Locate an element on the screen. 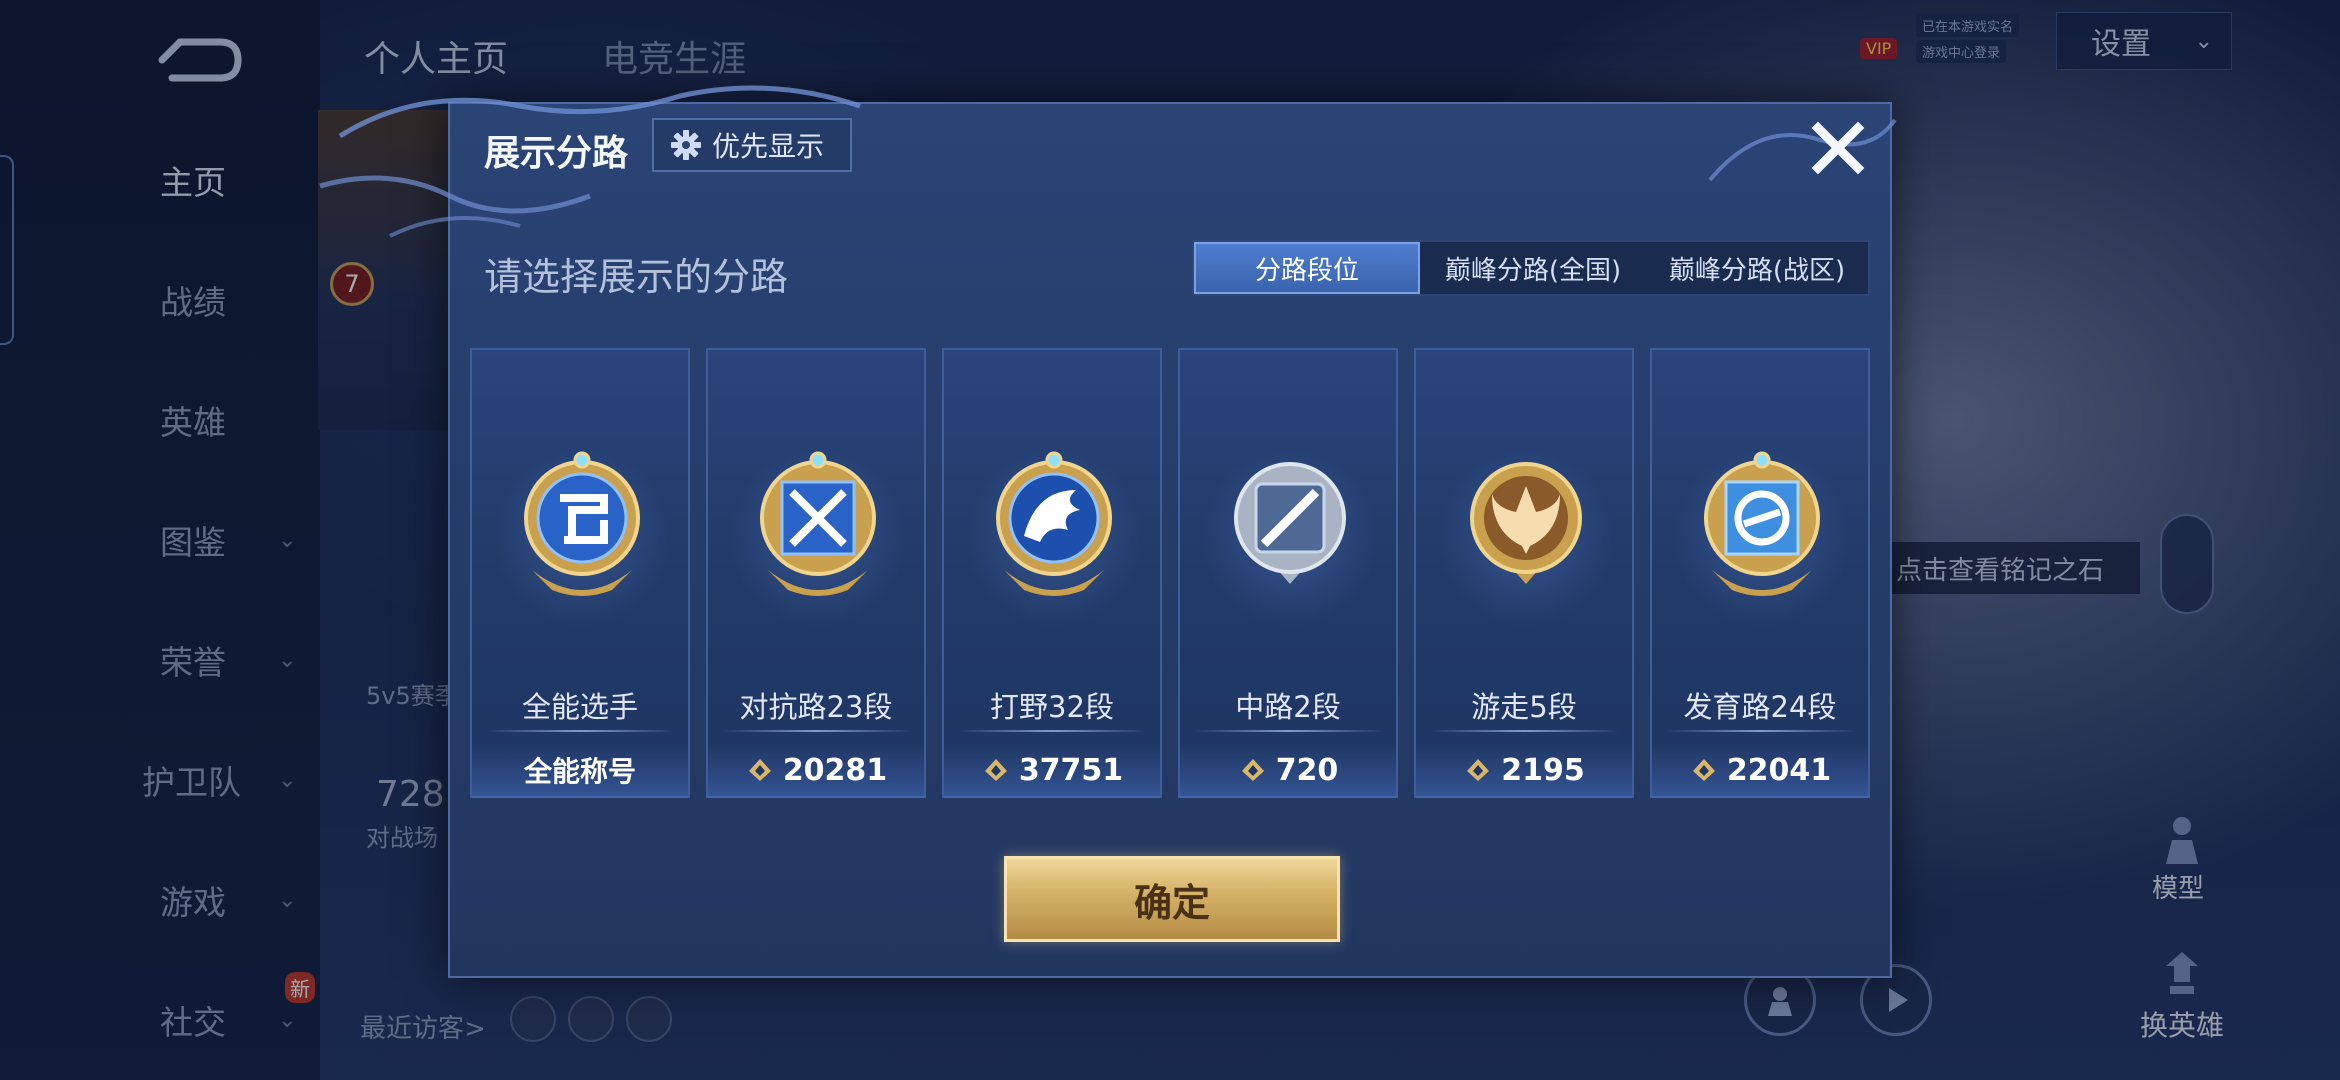 The height and width of the screenshot is (1080, 2340). lane-name: 打野32段 is located at coordinates (1052, 707).